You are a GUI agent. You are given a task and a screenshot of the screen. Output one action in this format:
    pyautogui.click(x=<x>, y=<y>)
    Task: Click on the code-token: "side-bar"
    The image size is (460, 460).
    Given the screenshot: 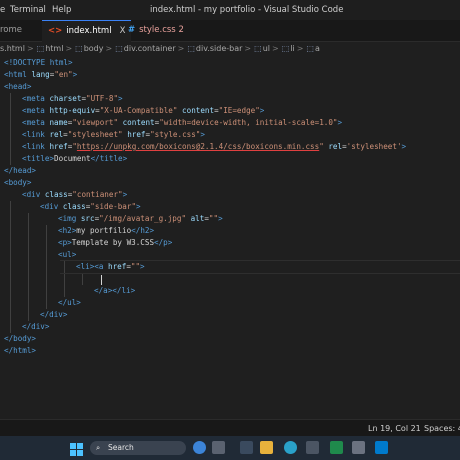 What is the action you would take?
    pyautogui.click(x=113, y=206)
    